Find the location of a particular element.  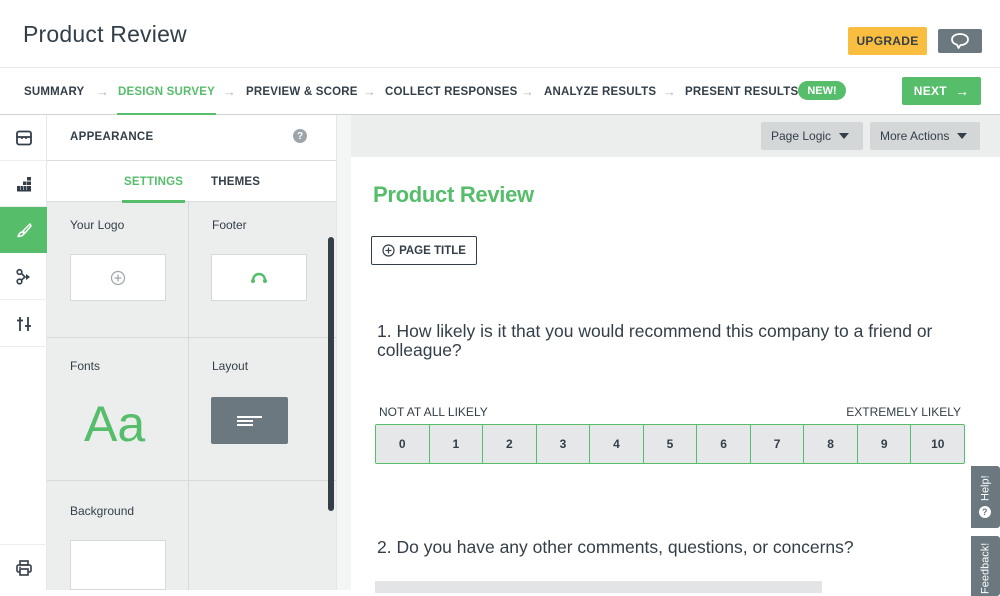

scale-option: 7 is located at coordinates (778, 444).